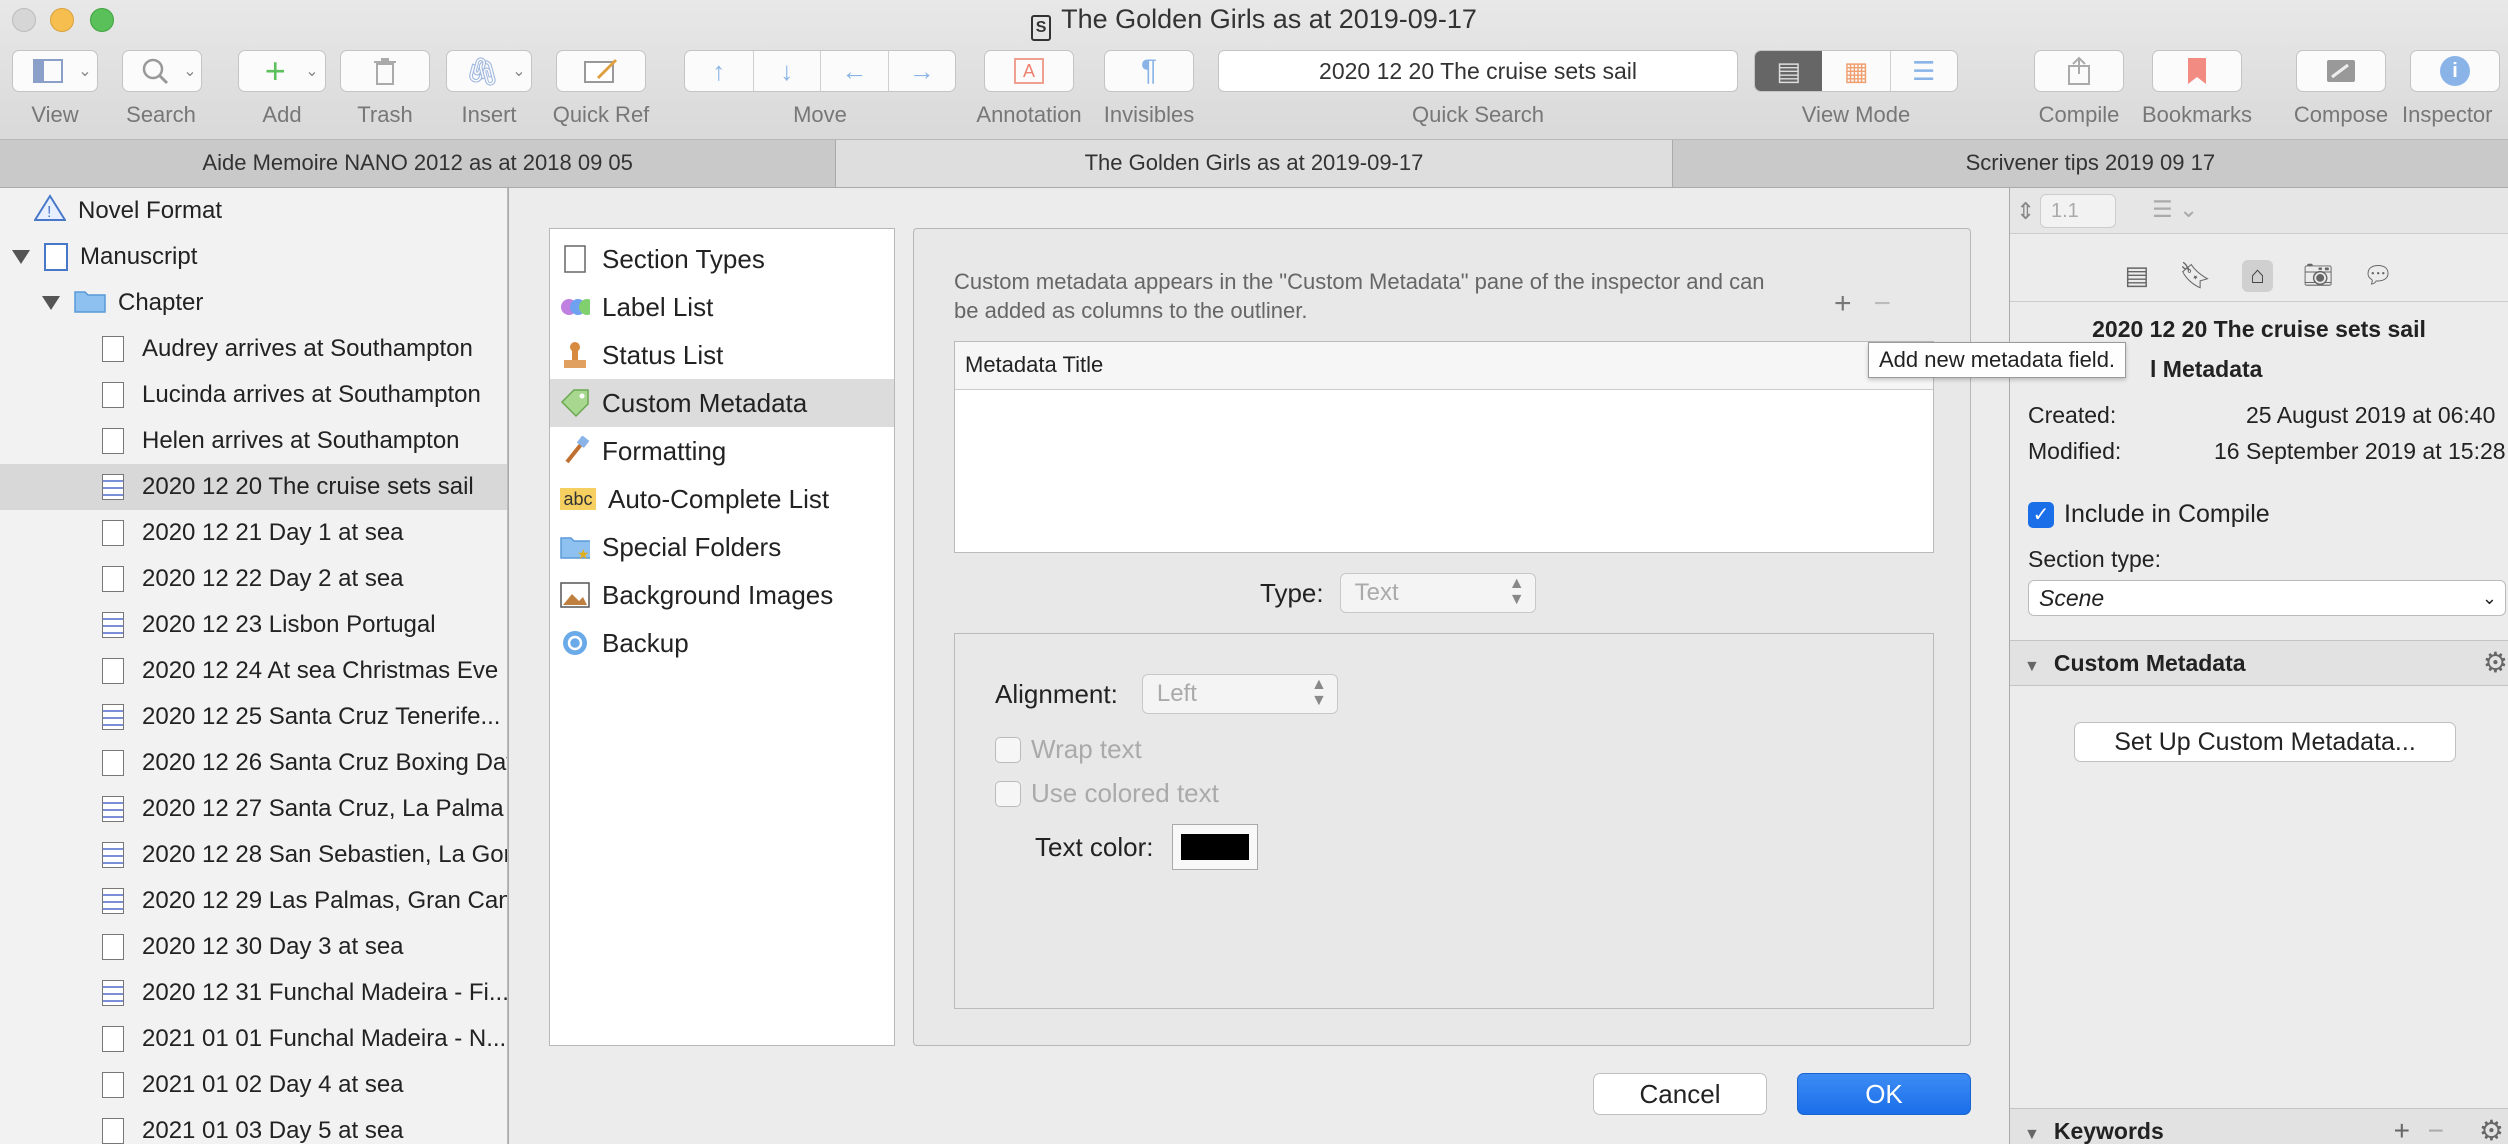  What do you see at coordinates (253, 349) in the screenshot?
I see `binder-item-document: Audrey arrives at Southampton` at bounding box center [253, 349].